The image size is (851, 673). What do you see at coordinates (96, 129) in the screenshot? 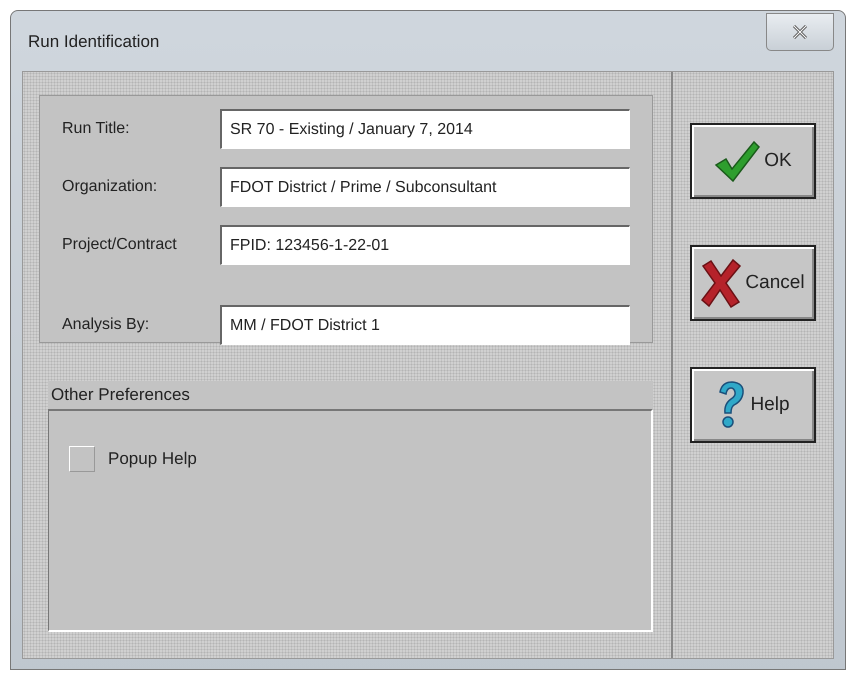
I see `field-label: Run Title:` at bounding box center [96, 129].